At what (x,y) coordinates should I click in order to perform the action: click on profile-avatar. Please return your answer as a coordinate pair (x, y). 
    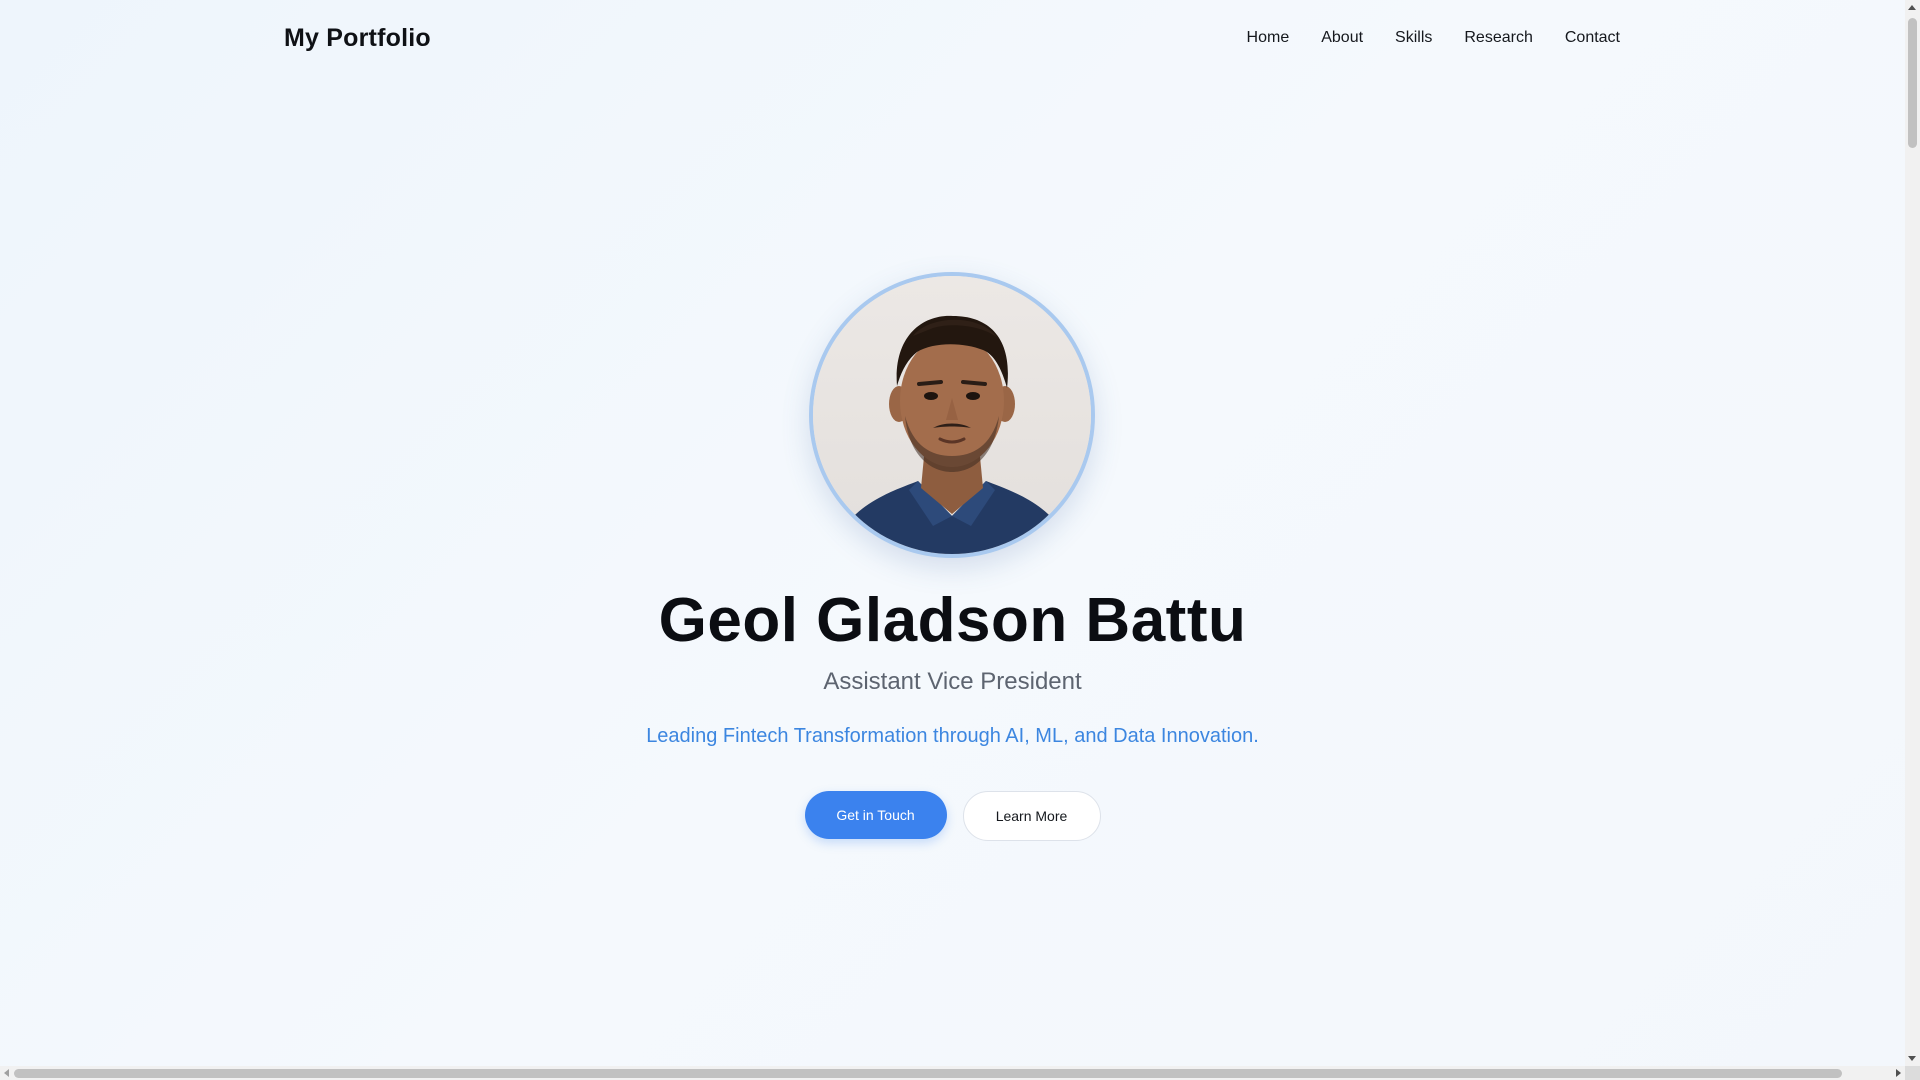
    Looking at the image, I should click on (952, 415).